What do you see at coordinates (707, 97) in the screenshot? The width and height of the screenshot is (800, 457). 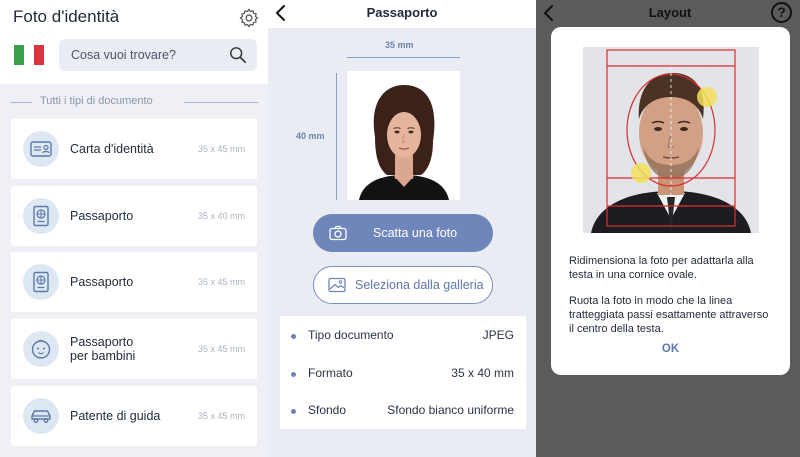 I see `resize-handle` at bounding box center [707, 97].